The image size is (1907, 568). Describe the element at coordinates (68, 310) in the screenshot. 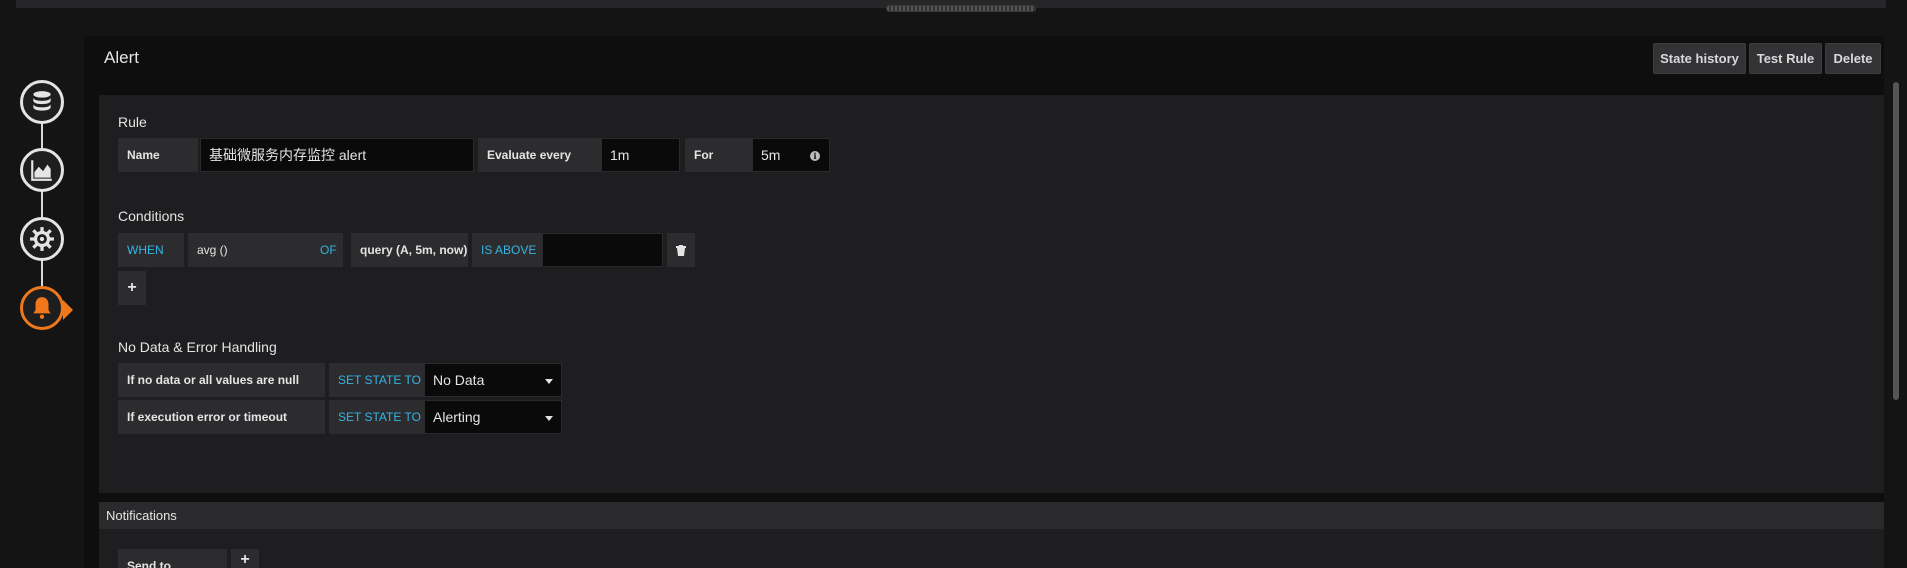

I see `active-indicator` at that location.